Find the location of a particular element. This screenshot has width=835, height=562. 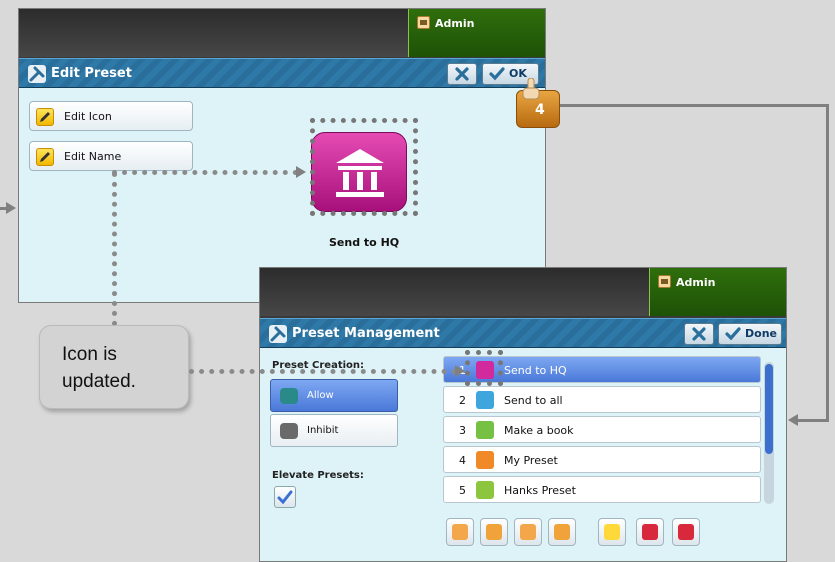

list-item: 2 Send to all is located at coordinates (602, 399).